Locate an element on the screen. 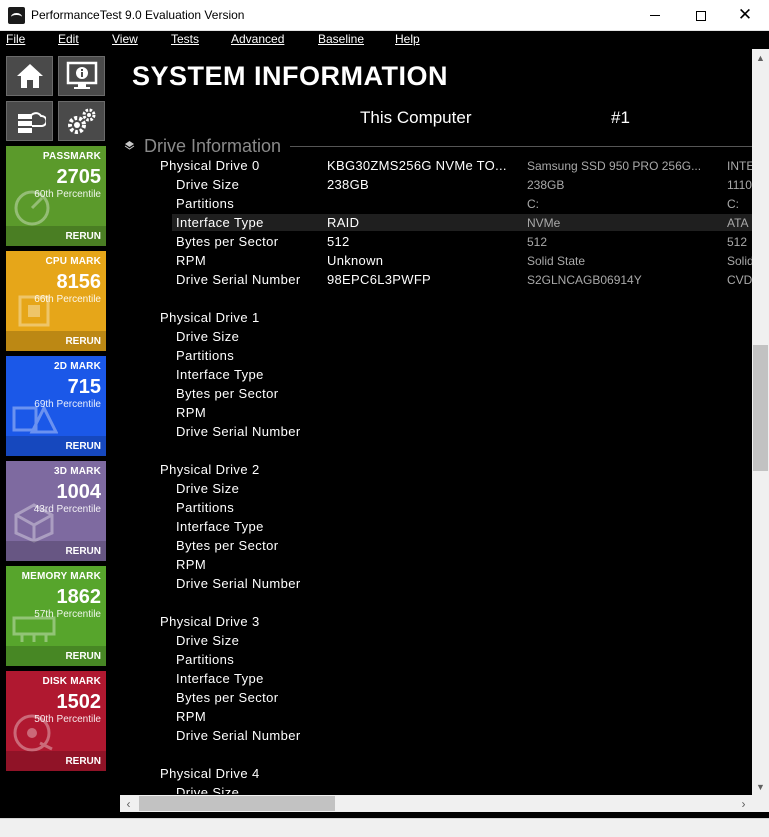 The width and height of the screenshot is (769, 837). settings-button is located at coordinates (81, 121).